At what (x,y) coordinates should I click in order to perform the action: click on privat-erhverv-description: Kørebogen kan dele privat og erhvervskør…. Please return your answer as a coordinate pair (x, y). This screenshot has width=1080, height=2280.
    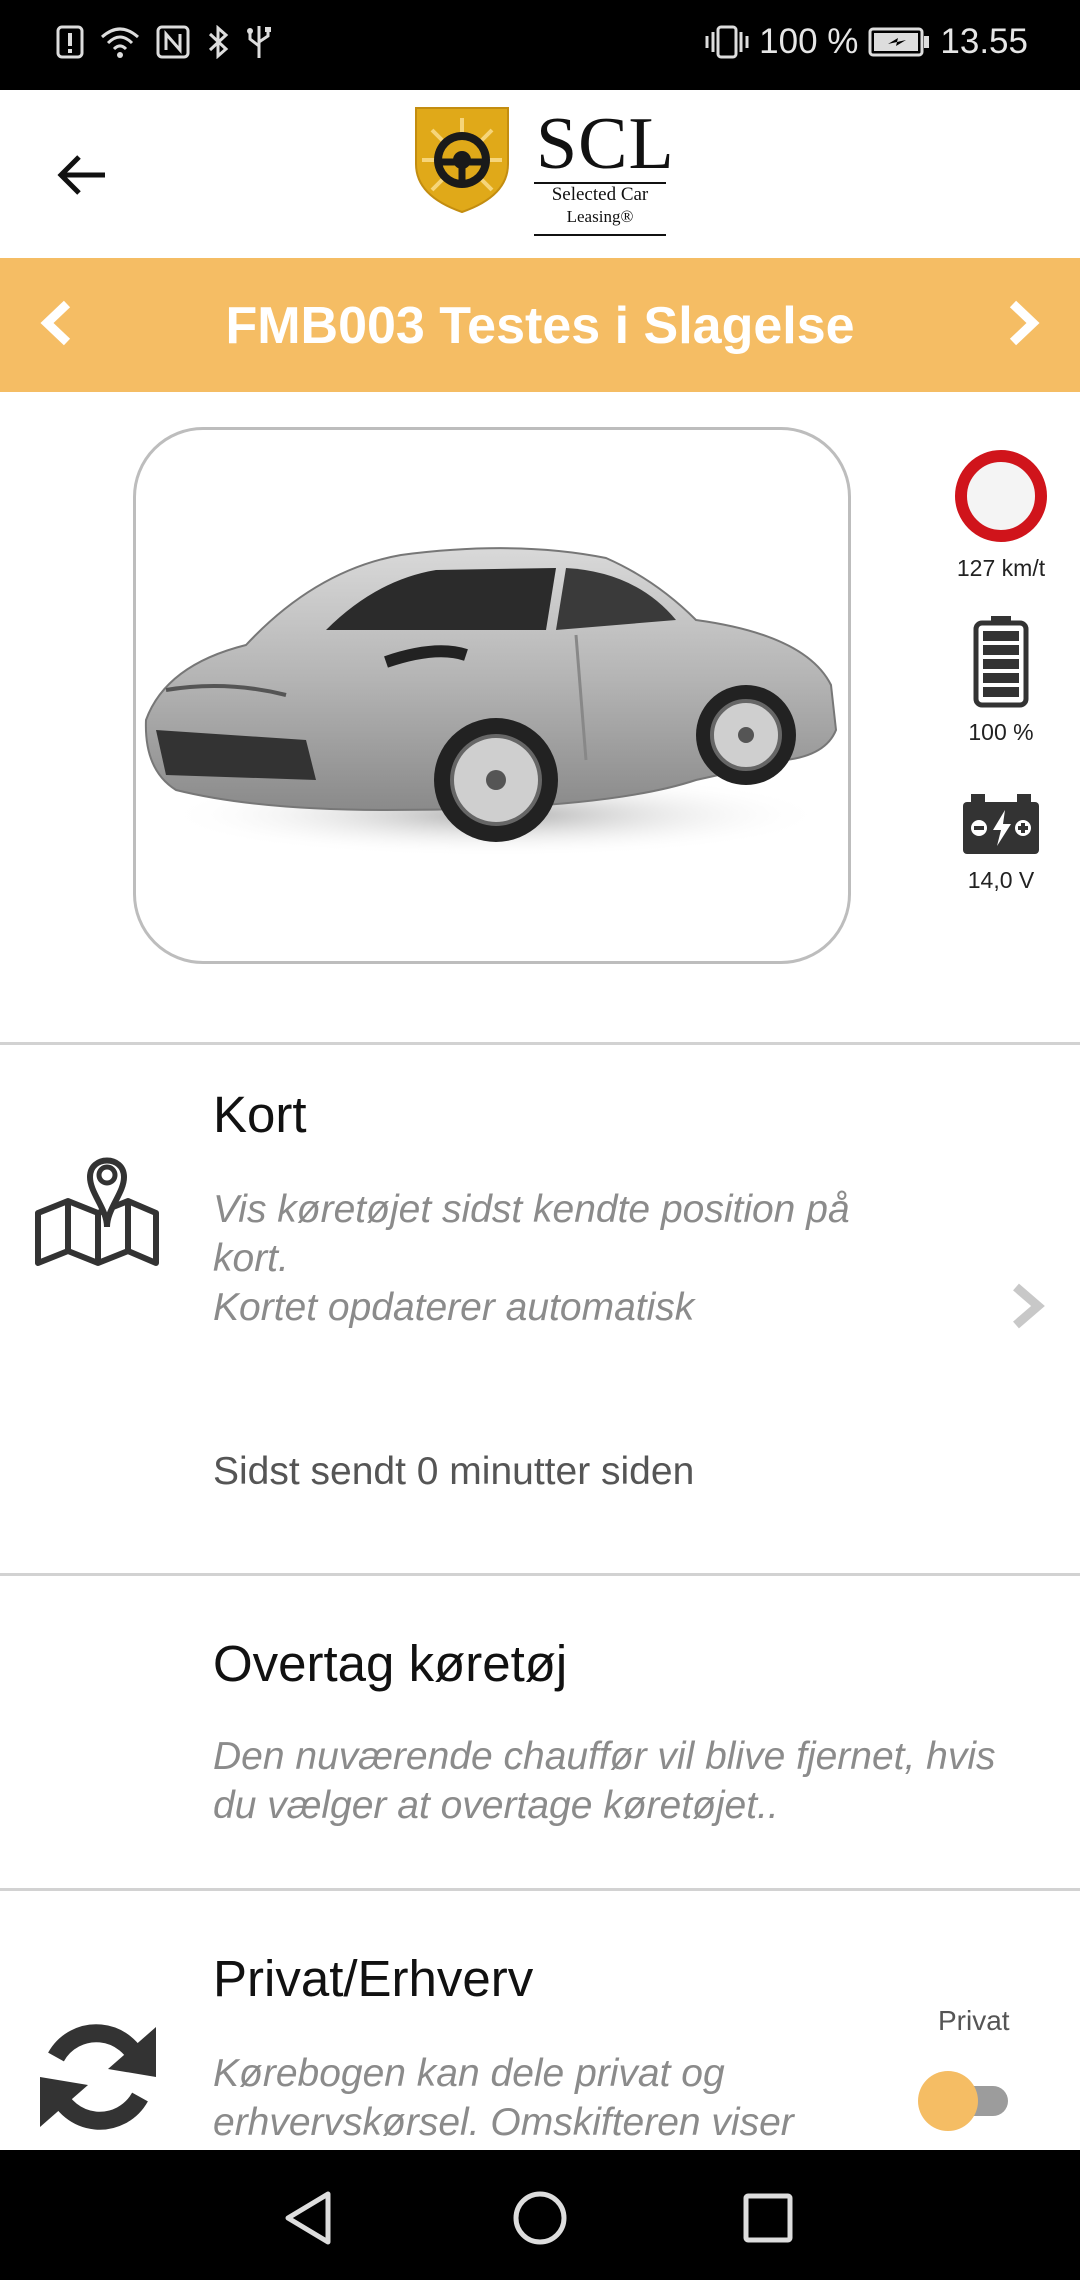
    Looking at the image, I should click on (503, 2098).